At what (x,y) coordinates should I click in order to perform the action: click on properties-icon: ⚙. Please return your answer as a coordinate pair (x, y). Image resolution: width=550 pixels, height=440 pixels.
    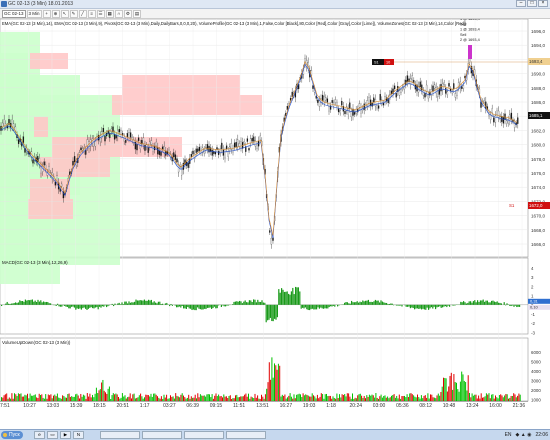
    Looking at the image, I should click on (127, 13).